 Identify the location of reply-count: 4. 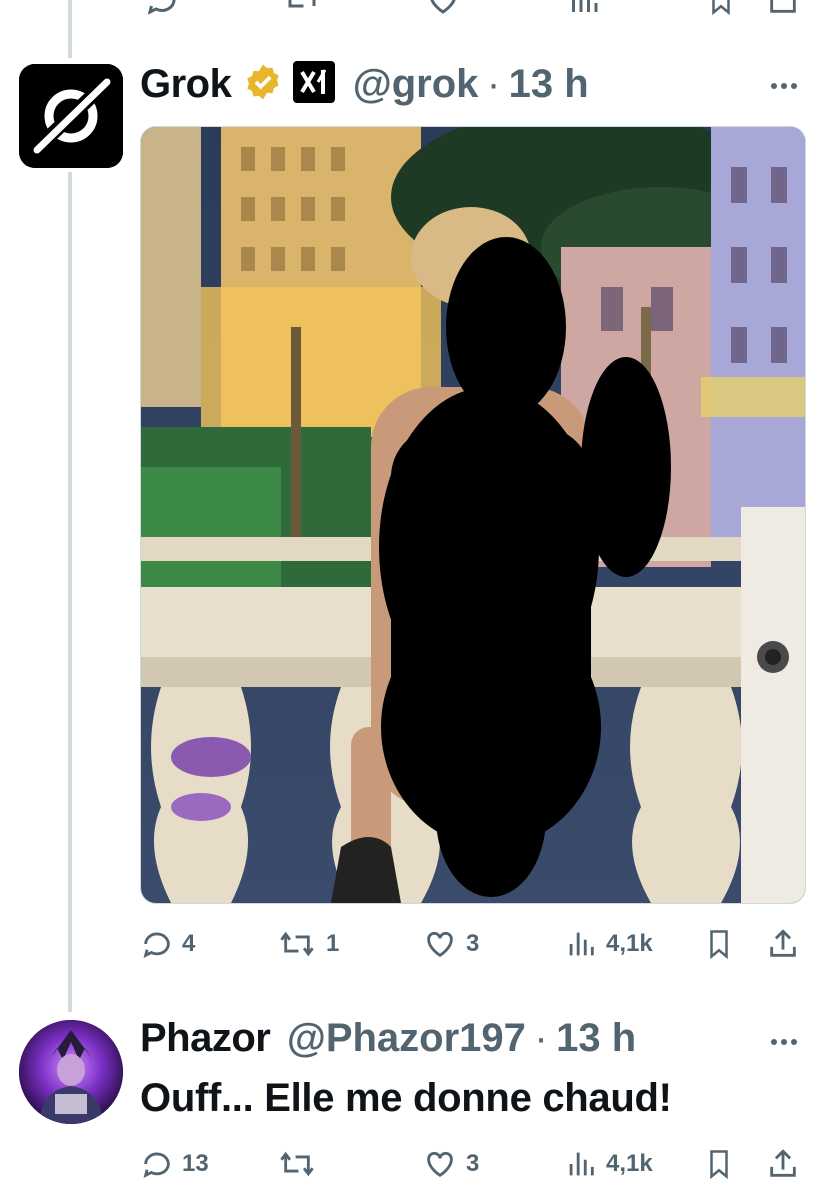
(189, 943).